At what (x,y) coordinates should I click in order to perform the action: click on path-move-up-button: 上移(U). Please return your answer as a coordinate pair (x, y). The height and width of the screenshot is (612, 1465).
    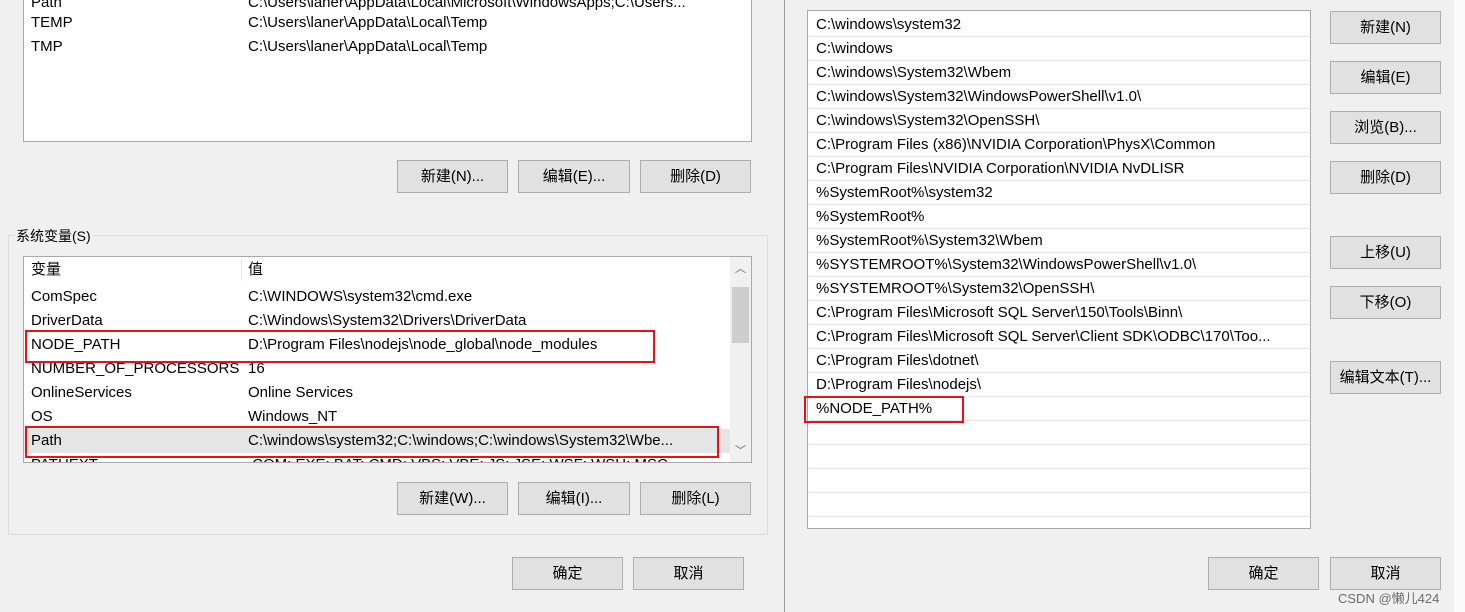
    Looking at the image, I should click on (1385, 252).